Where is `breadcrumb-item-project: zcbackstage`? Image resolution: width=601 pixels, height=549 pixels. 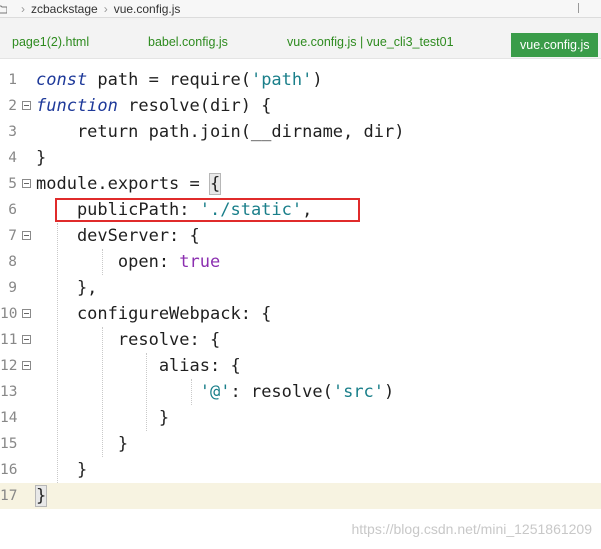
breadcrumb-item-project: zcbackstage is located at coordinates (64, 9).